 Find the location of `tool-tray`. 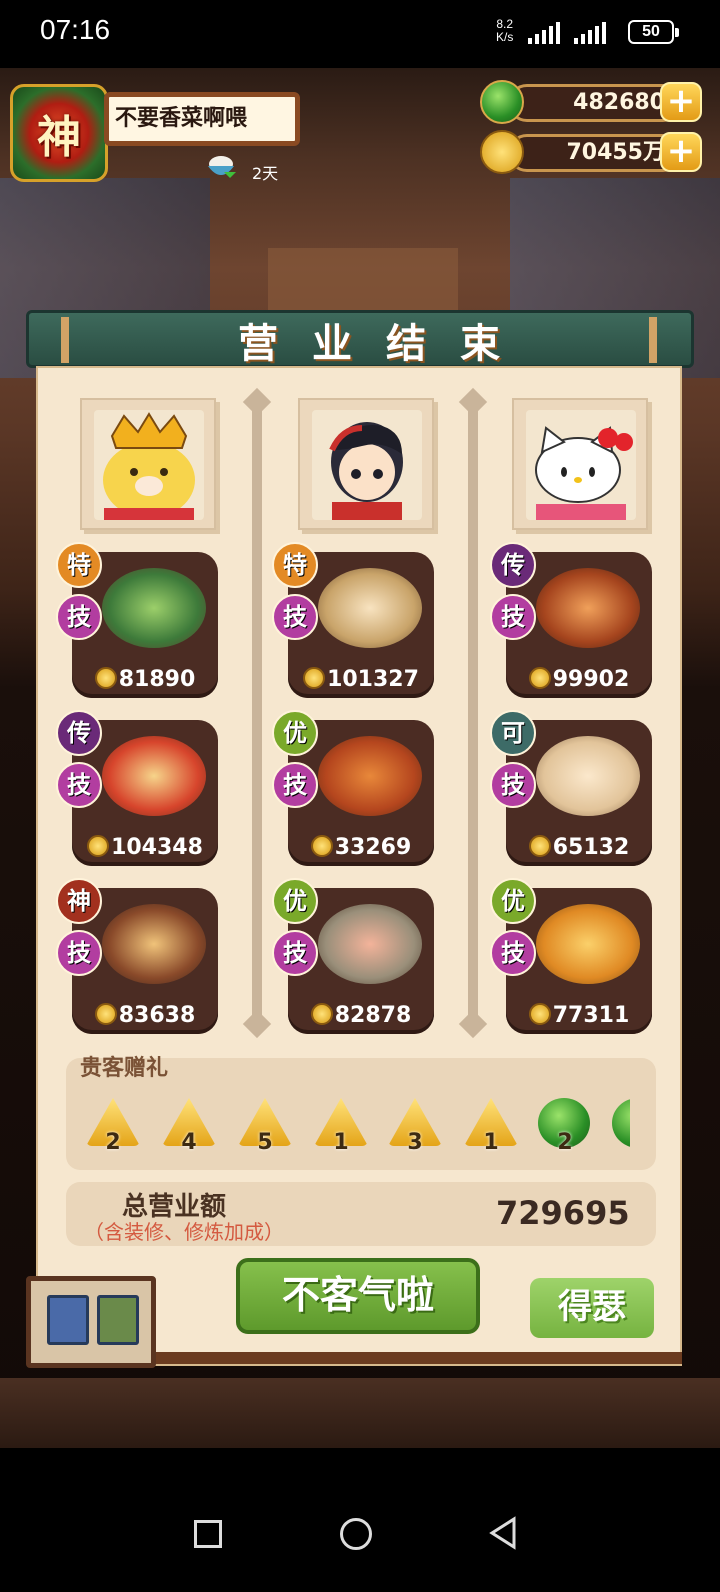

tool-tray is located at coordinates (91, 1322).